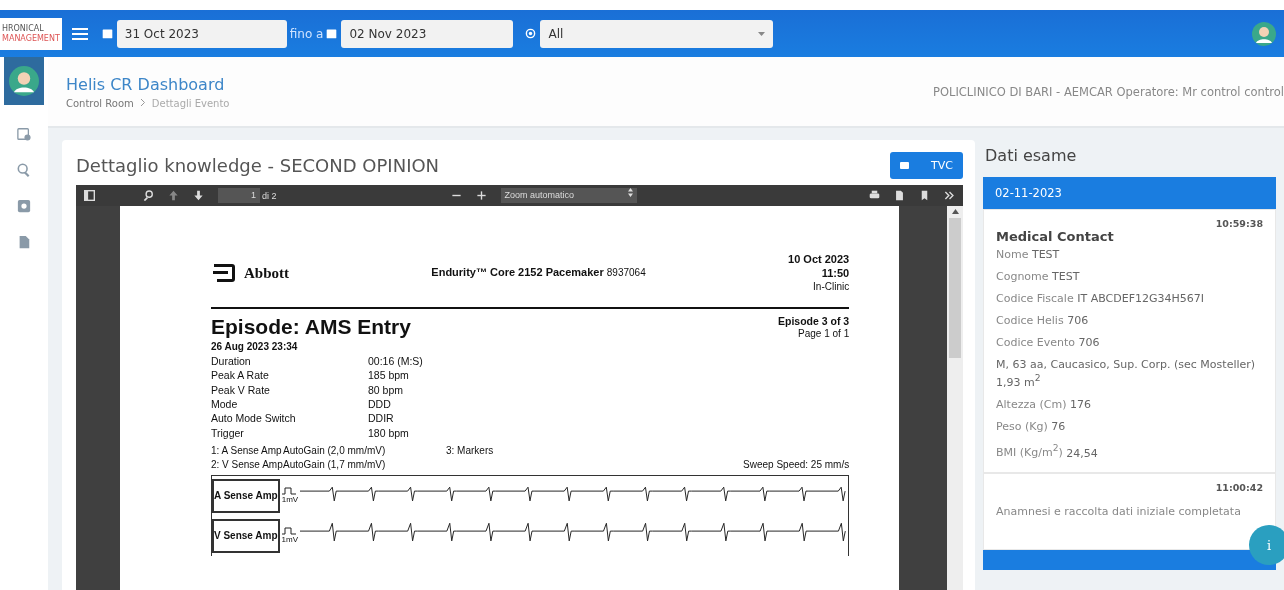 This screenshot has height=590, width=1284. I want to click on field-label: Peak V Rate, so click(241, 389).